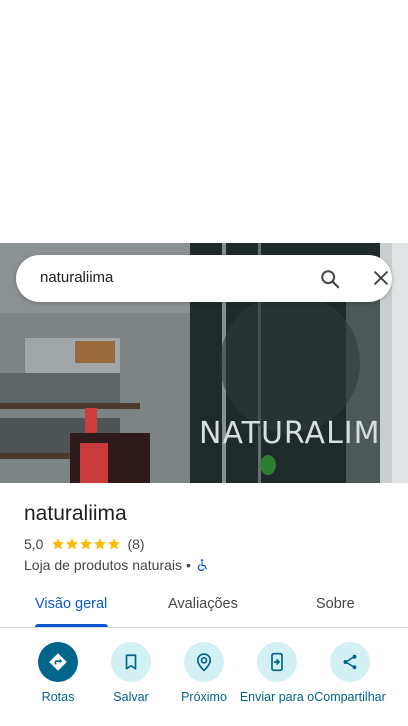 The height and width of the screenshot is (726, 408). I want to click on search-icon, so click(330, 279).